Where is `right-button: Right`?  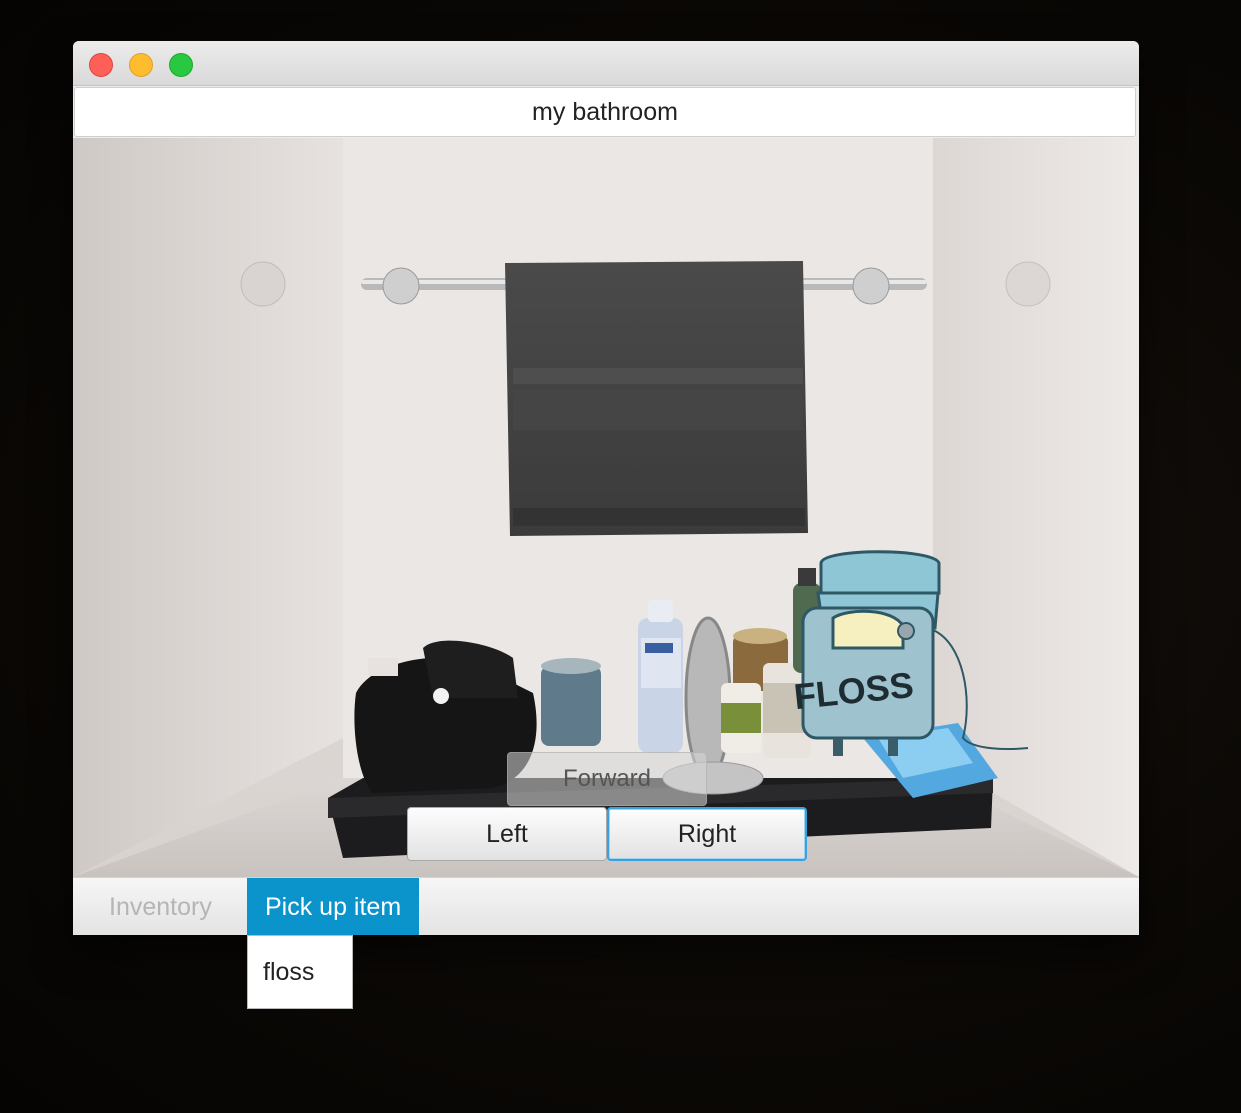 right-button: Right is located at coordinates (707, 834).